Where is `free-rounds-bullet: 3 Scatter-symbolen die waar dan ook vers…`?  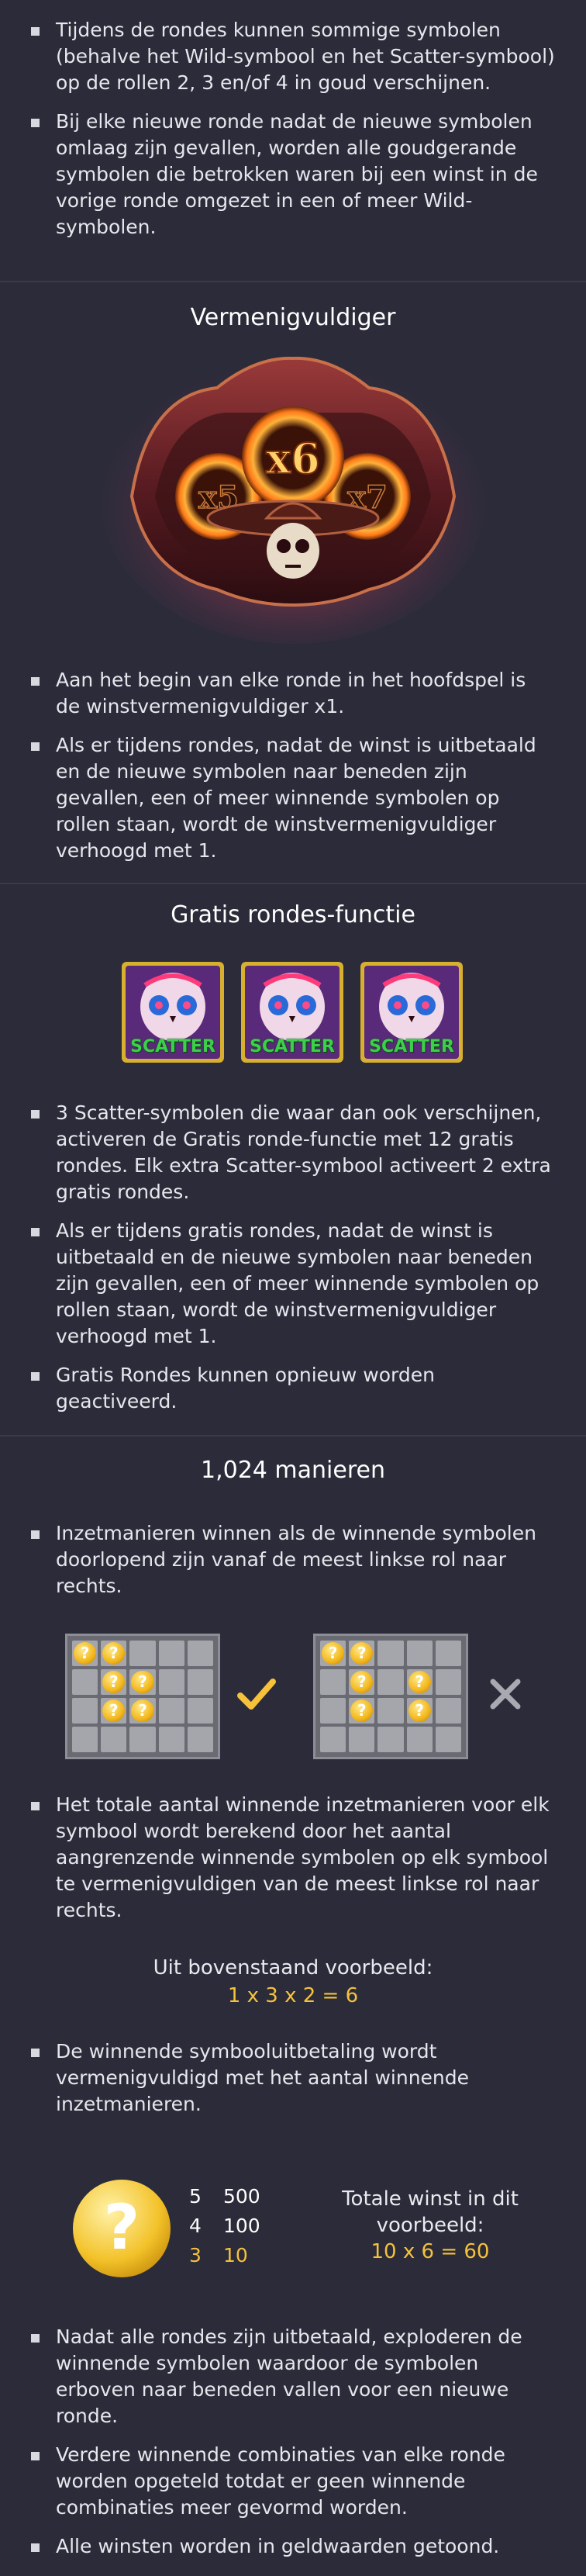 free-rounds-bullet: 3 Scatter-symbolen die waar dan ook vers… is located at coordinates (291, 1152).